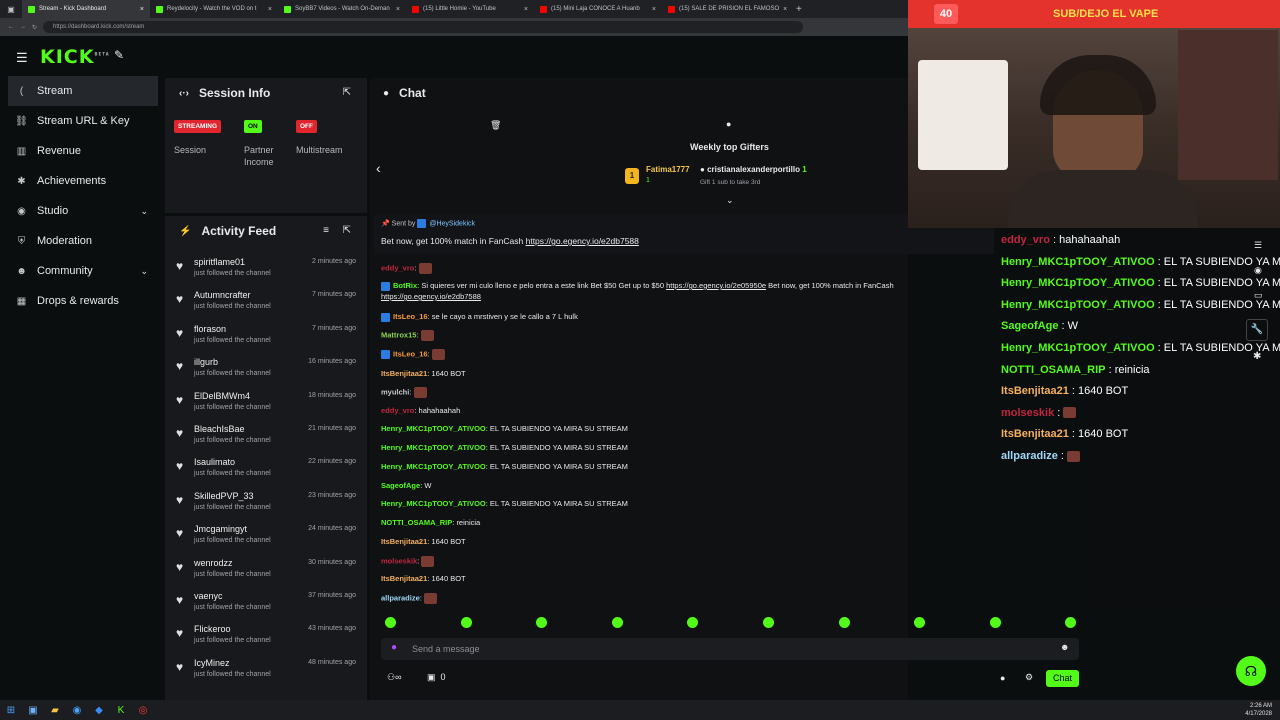 The image size is (1280, 720). What do you see at coordinates (405, 285) in the screenshot?
I see `chat-username: BotRix` at bounding box center [405, 285].